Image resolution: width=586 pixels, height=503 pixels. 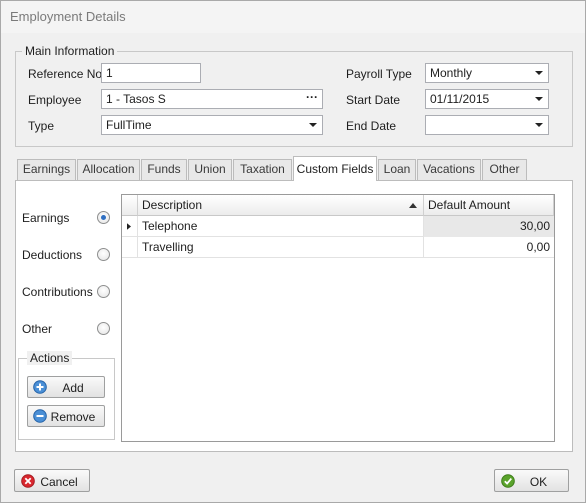 I want to click on employee-field: 1 - Tasos S ···, so click(x=212, y=99).